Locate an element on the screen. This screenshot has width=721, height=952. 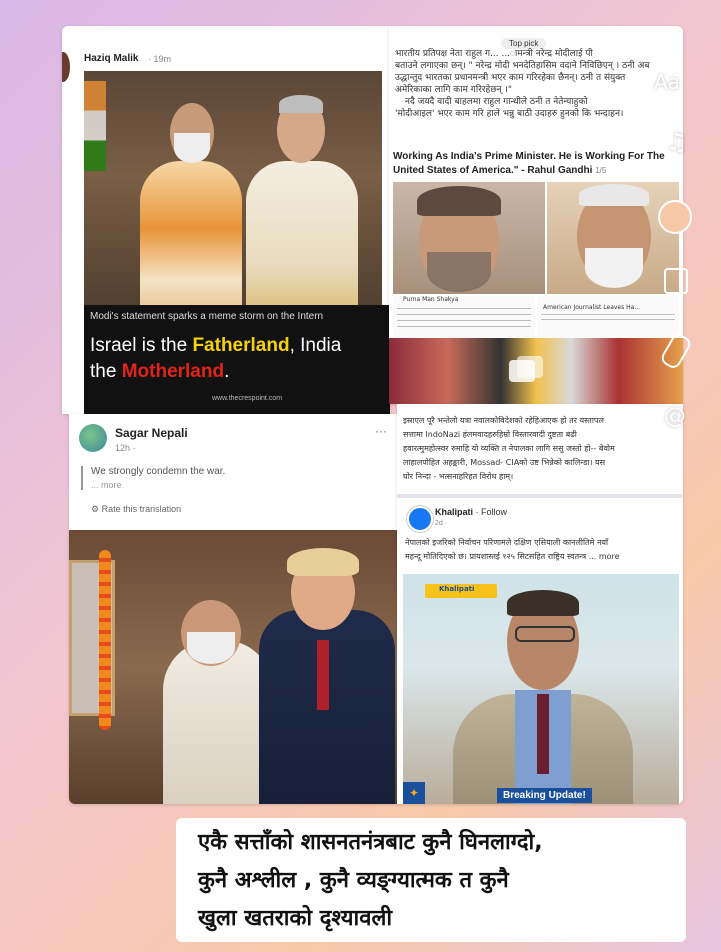
post-time: · 19m is located at coordinates (160, 59).